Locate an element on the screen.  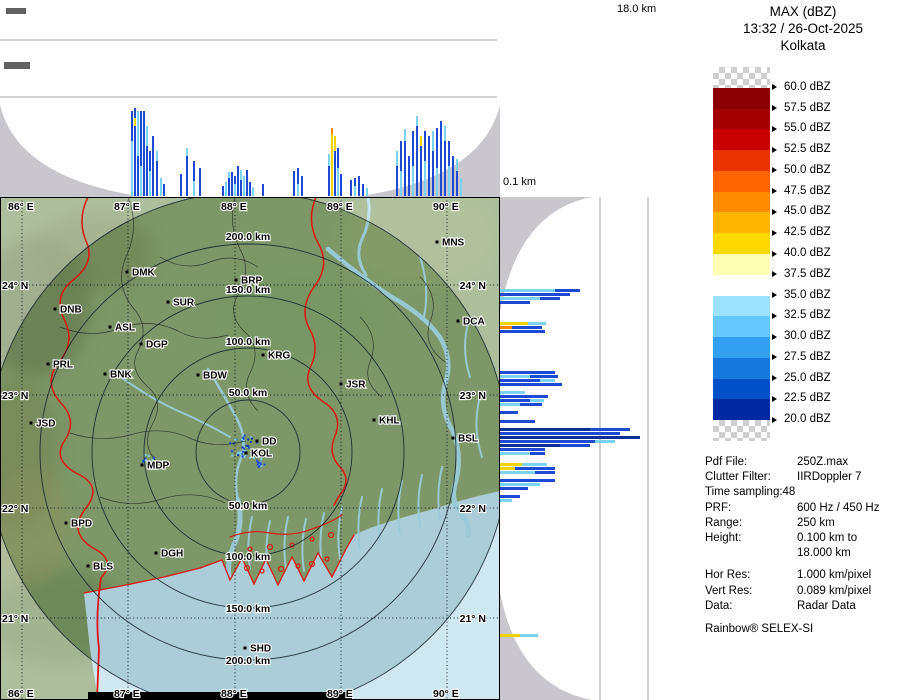
info-label: Range: is located at coordinates (724, 522).